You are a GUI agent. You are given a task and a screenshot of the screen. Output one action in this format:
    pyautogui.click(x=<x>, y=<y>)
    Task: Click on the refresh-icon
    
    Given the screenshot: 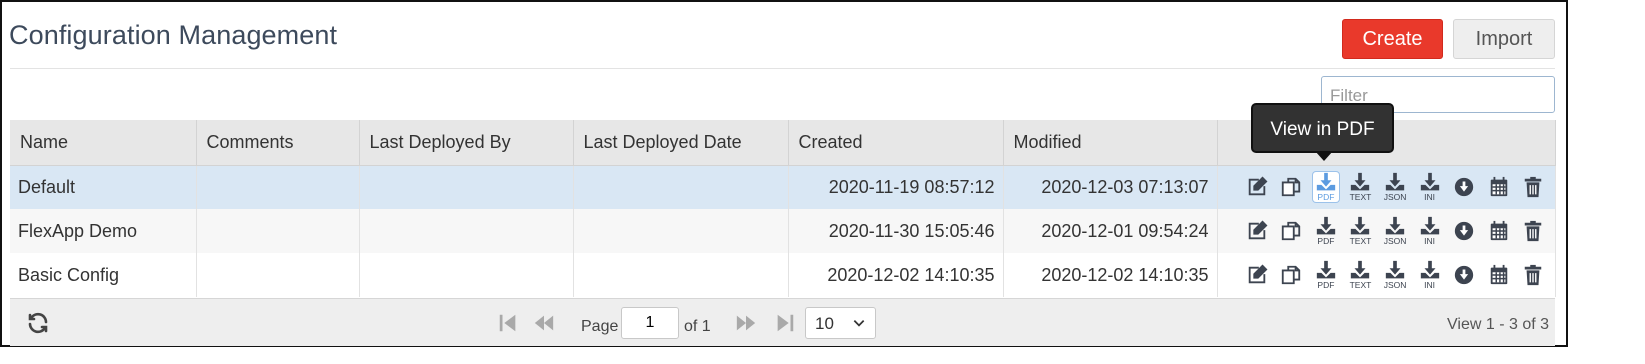 What is the action you would take?
    pyautogui.click(x=38, y=323)
    